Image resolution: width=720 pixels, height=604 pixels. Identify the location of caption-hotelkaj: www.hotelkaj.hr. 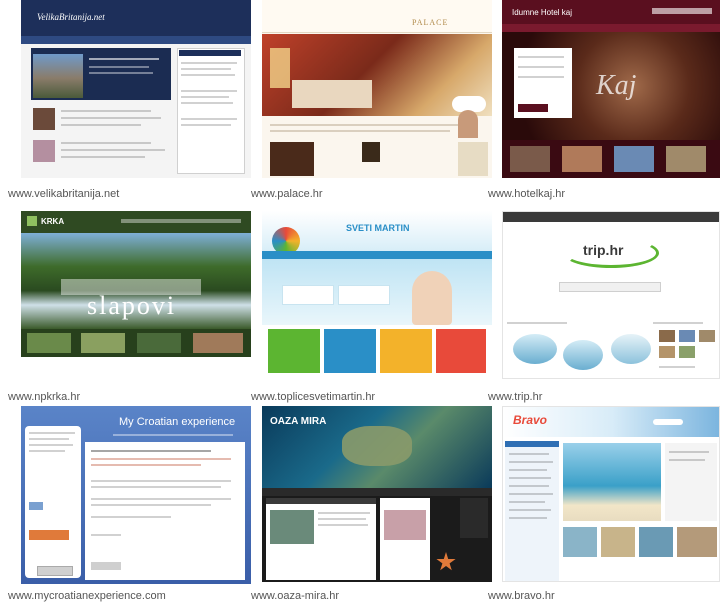
(526, 194).